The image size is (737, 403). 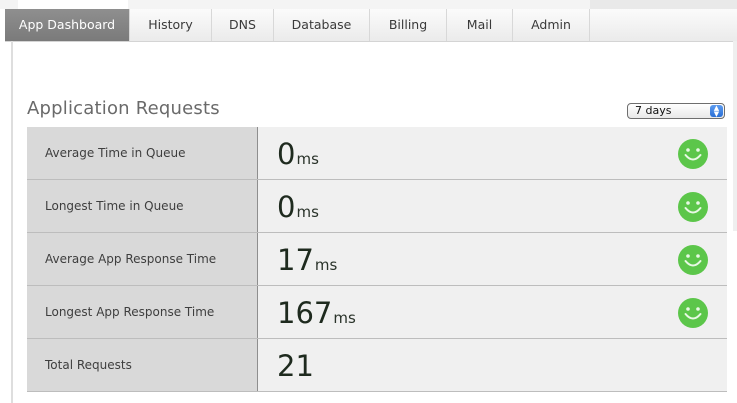 What do you see at coordinates (408, 25) in the screenshot?
I see `tab-billing: Billing` at bounding box center [408, 25].